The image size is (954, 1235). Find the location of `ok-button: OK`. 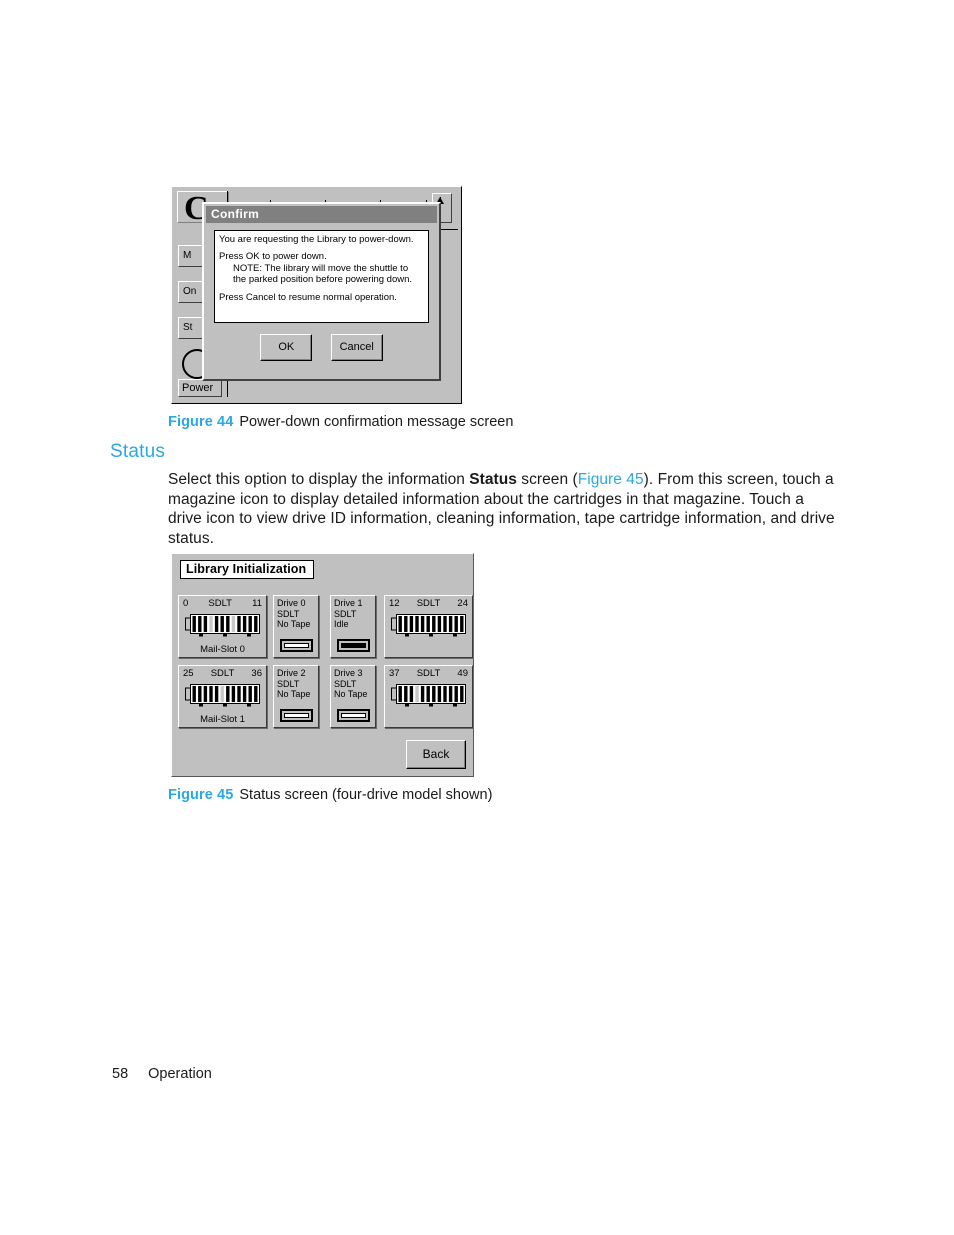

ok-button: OK is located at coordinates (286, 347).